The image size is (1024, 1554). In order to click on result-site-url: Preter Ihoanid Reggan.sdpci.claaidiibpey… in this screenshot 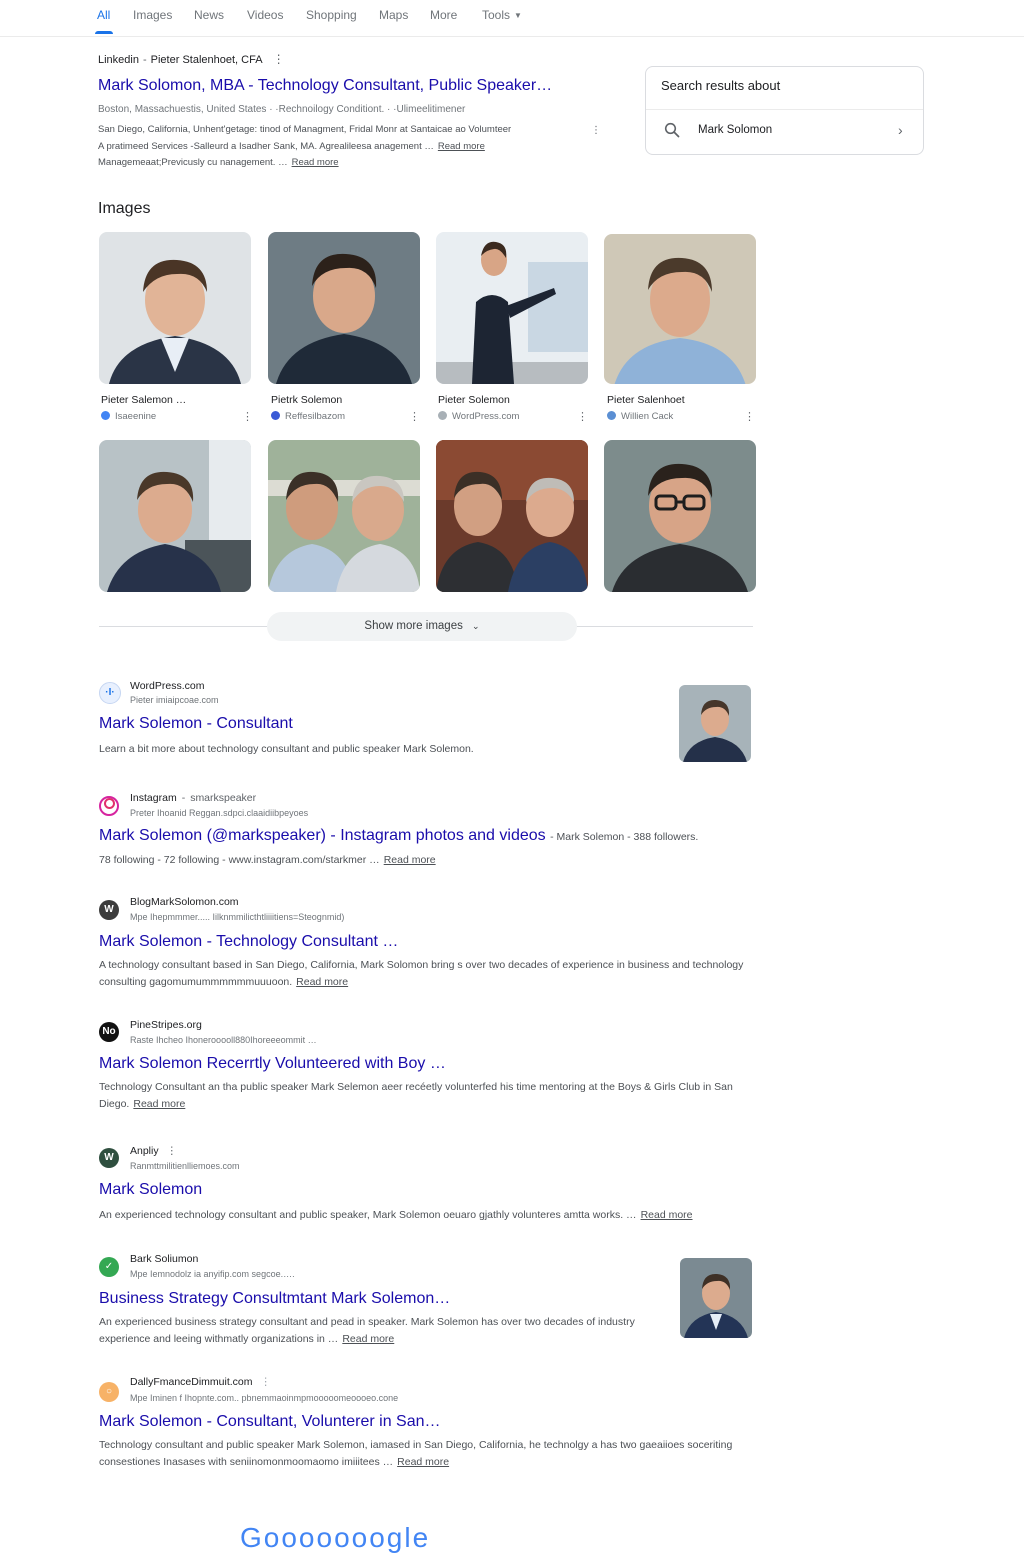, I will do `click(219, 813)`.